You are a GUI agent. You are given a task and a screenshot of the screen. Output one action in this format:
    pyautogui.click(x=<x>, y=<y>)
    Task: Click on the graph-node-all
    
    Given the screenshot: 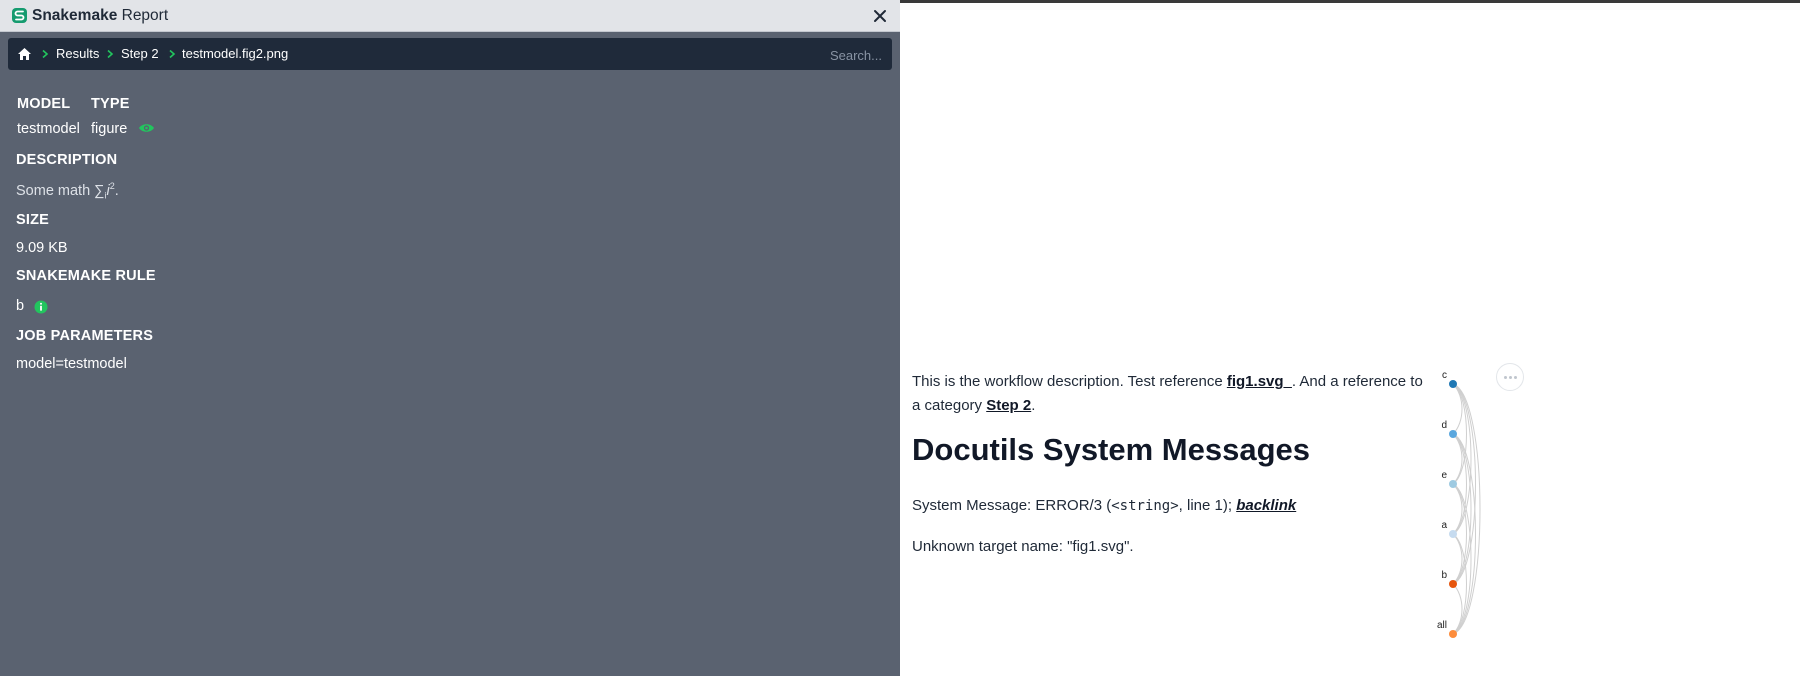 What is the action you would take?
    pyautogui.click(x=1453, y=634)
    